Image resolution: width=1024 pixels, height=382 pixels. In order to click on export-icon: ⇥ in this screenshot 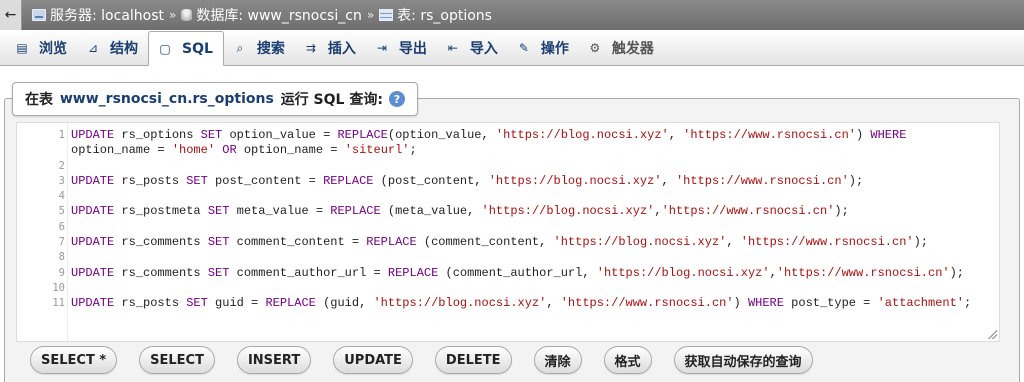, I will do `click(381, 48)`.